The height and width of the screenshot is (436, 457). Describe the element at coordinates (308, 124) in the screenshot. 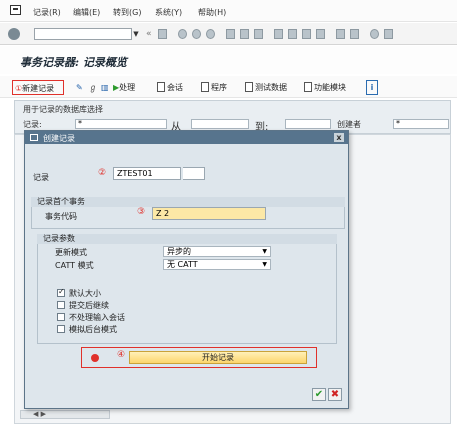

I see `to-date-input` at that location.